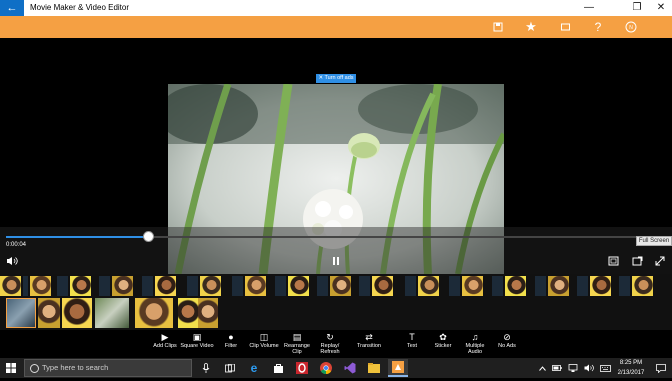  I want to click on help-icon: ?, so click(598, 27).